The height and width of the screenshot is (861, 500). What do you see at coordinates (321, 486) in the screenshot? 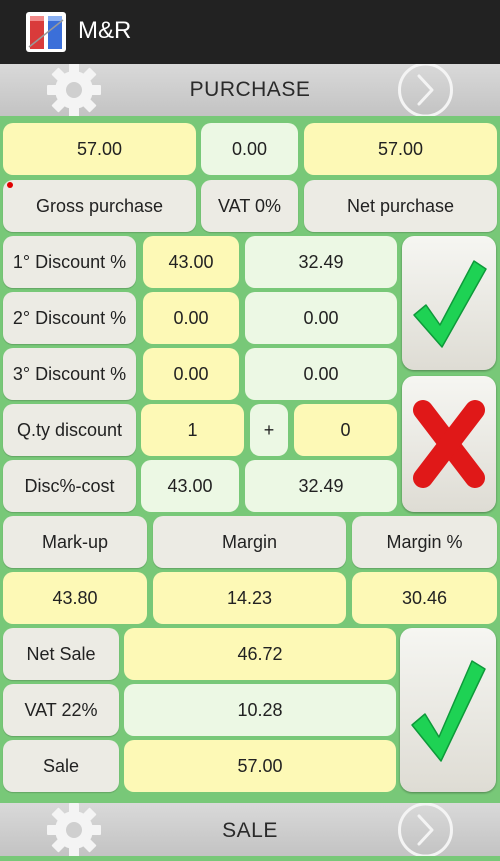
I see `disc-cost-value: 32.49` at bounding box center [321, 486].